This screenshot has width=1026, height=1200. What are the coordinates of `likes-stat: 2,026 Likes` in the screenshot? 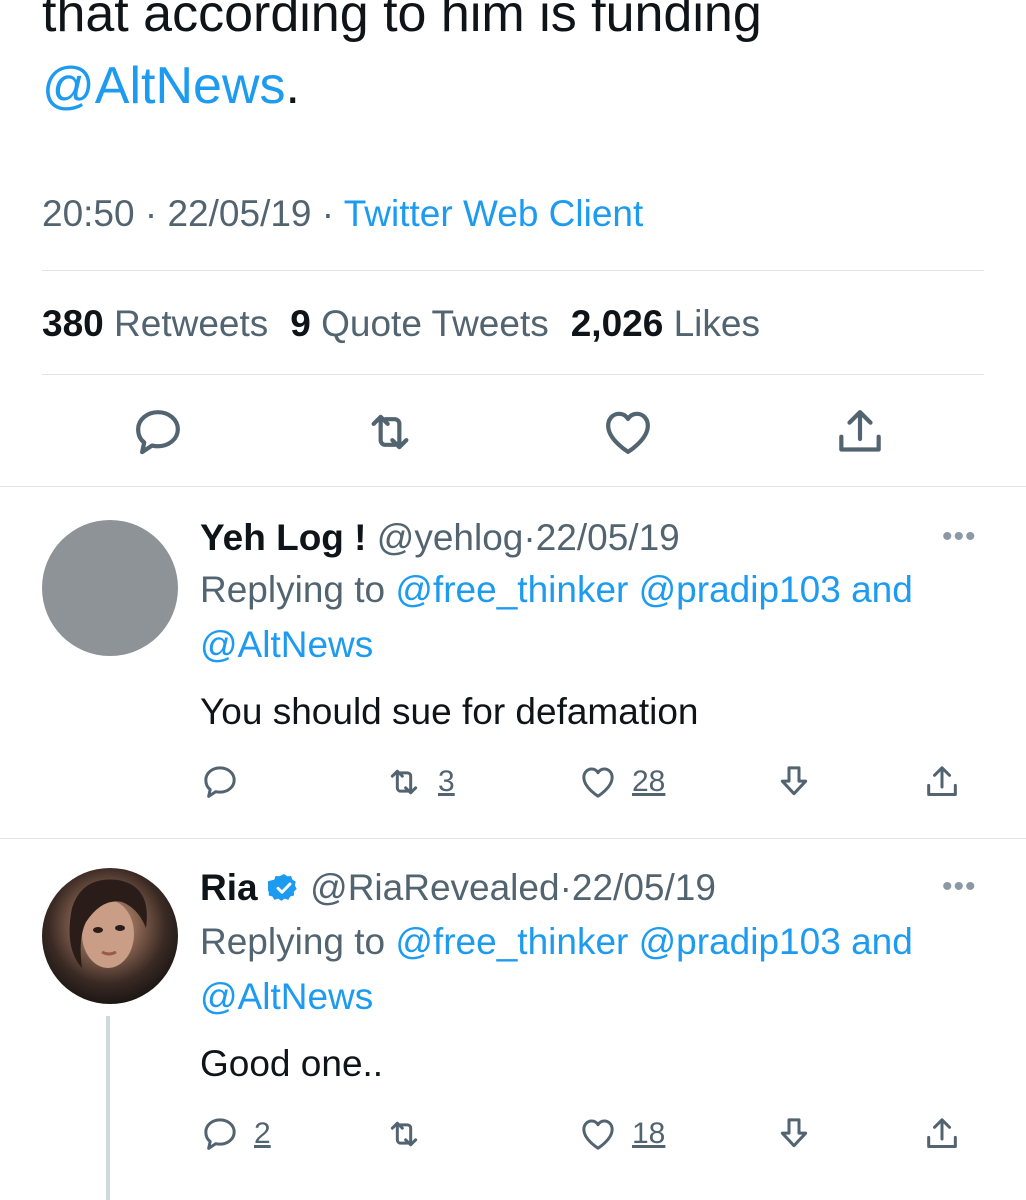 It's located at (676, 323).